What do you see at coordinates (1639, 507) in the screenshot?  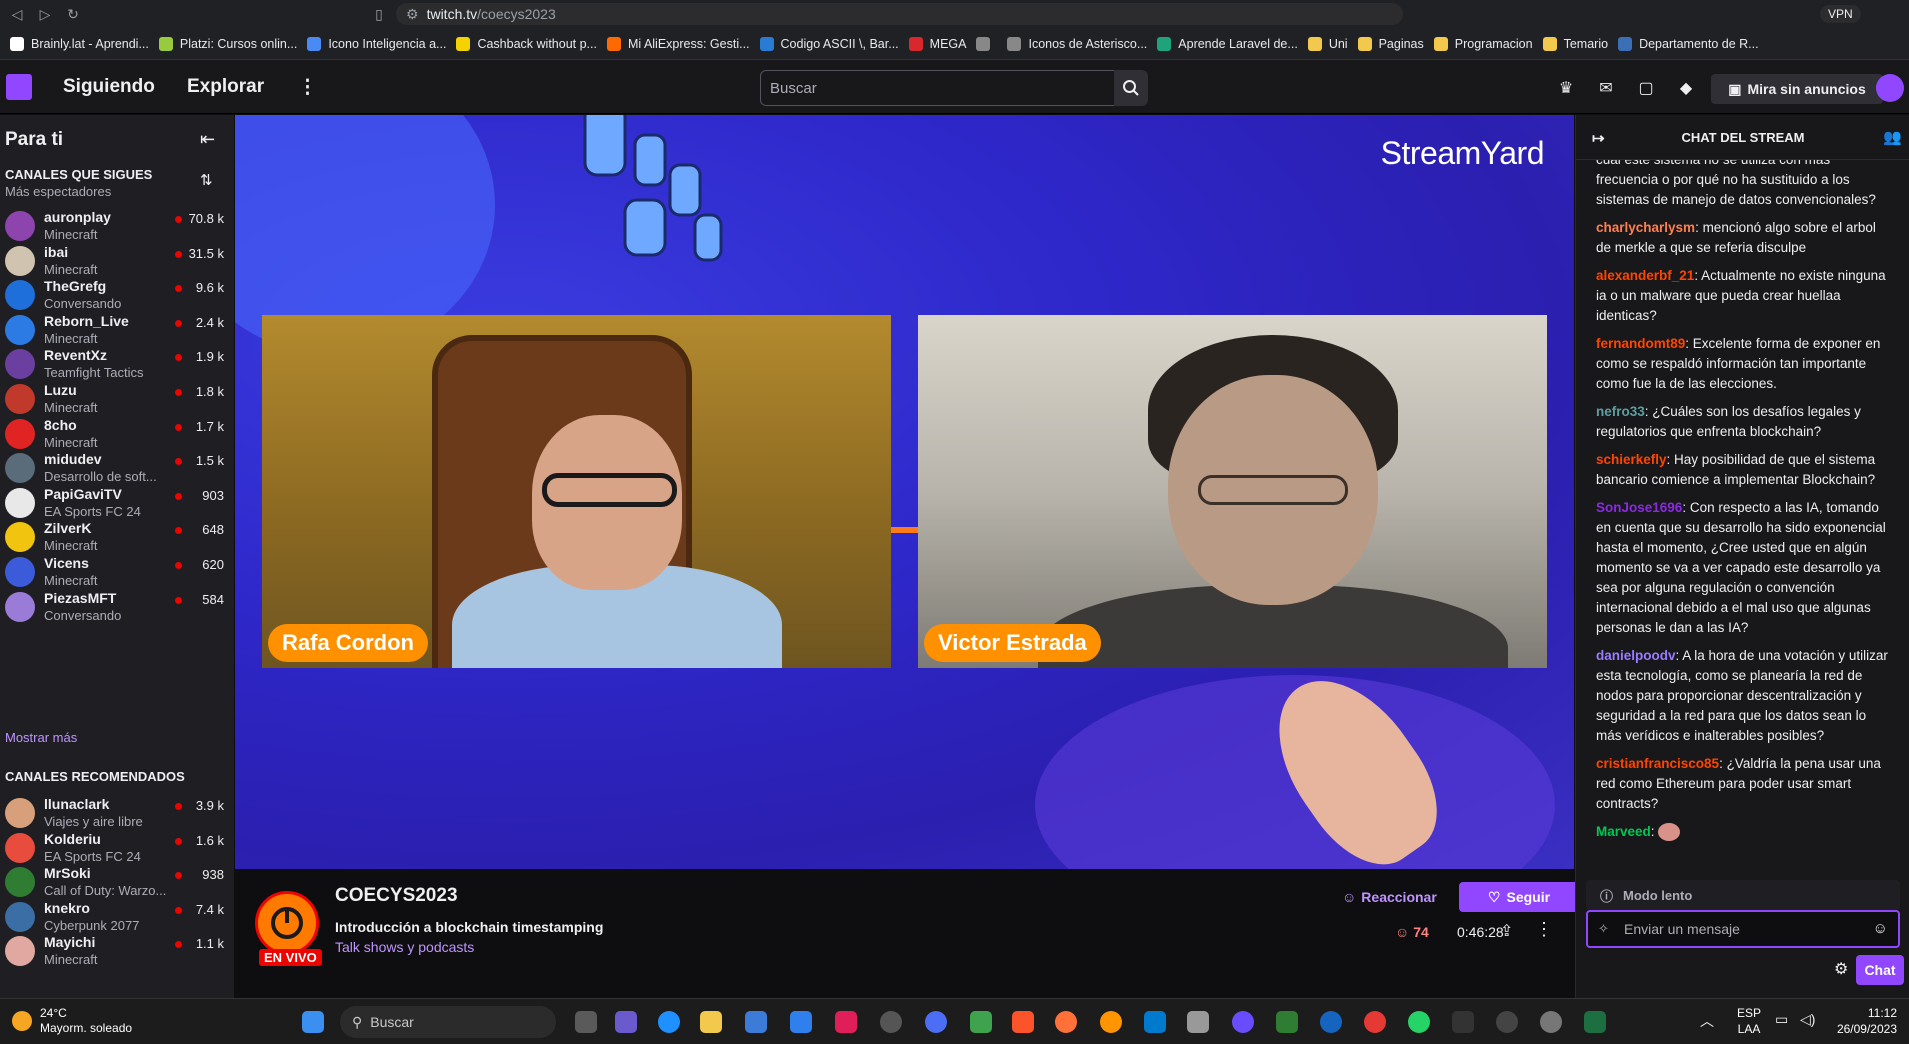 I see `chat-username: SonJose1696` at bounding box center [1639, 507].